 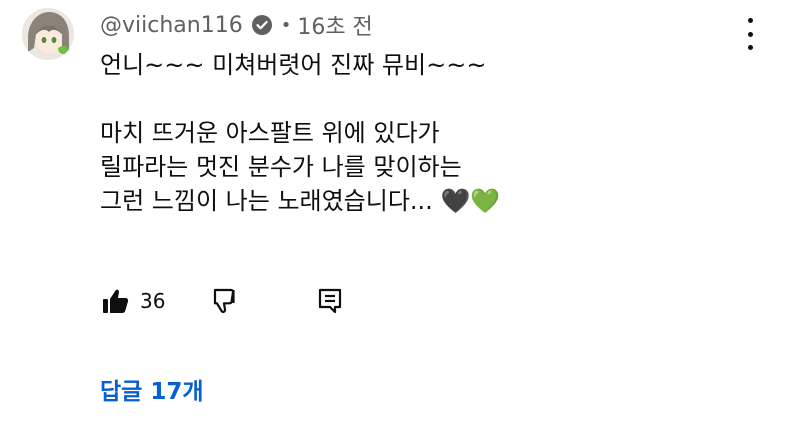 I want to click on black-heart-emoji: 🖤, so click(x=455, y=201).